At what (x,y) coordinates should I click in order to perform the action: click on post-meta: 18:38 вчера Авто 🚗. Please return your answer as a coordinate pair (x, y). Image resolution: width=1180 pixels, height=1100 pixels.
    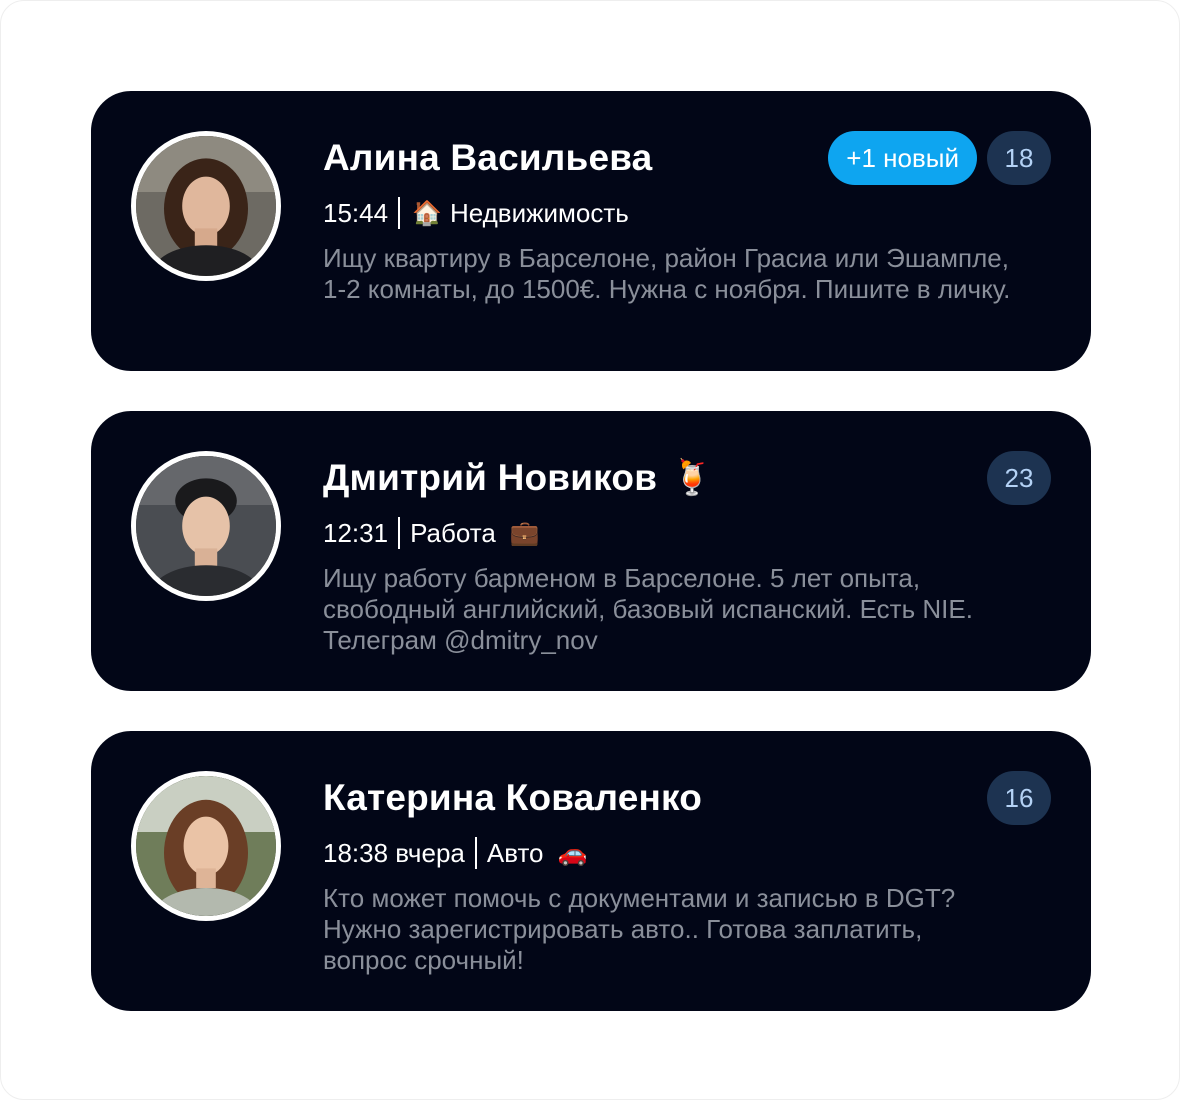
    Looking at the image, I should click on (673, 853).